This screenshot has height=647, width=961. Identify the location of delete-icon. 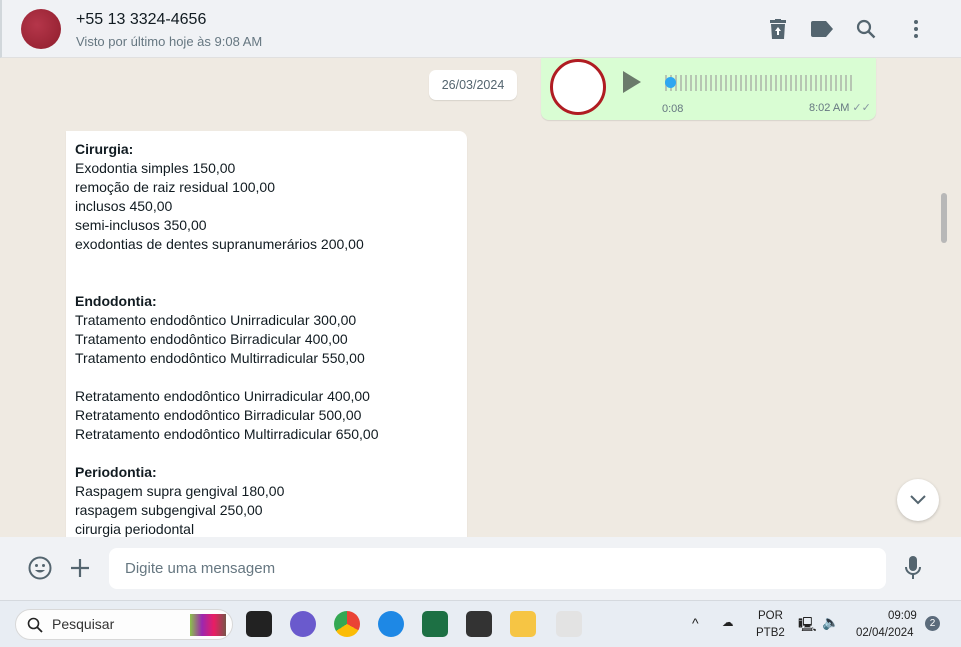
(778, 29).